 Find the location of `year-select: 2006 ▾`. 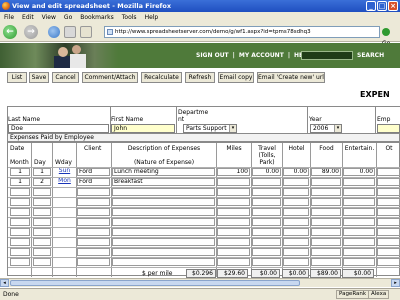

year-select: 2006 ▾ is located at coordinates (326, 128).